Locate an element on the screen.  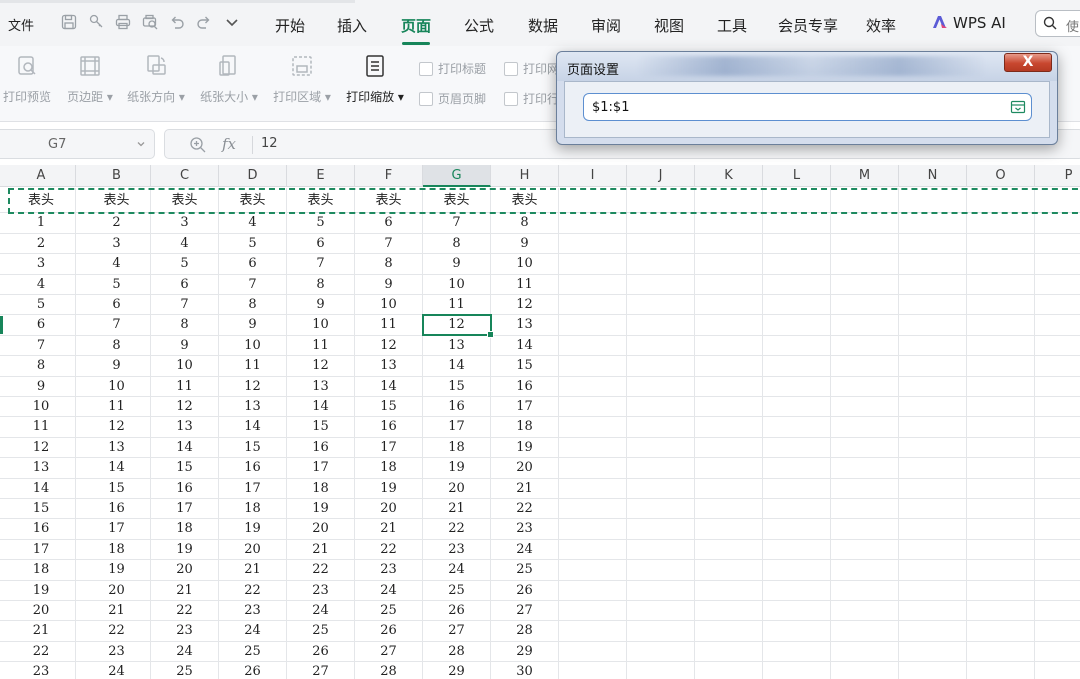
undo-icon is located at coordinates (177, 22).